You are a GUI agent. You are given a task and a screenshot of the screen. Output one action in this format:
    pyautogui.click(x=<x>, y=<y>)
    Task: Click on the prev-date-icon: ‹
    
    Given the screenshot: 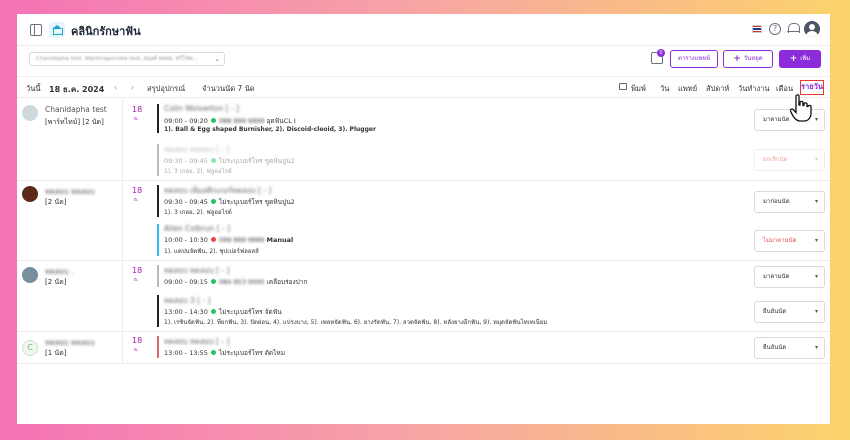 What is the action you would take?
    pyautogui.click(x=115, y=87)
    